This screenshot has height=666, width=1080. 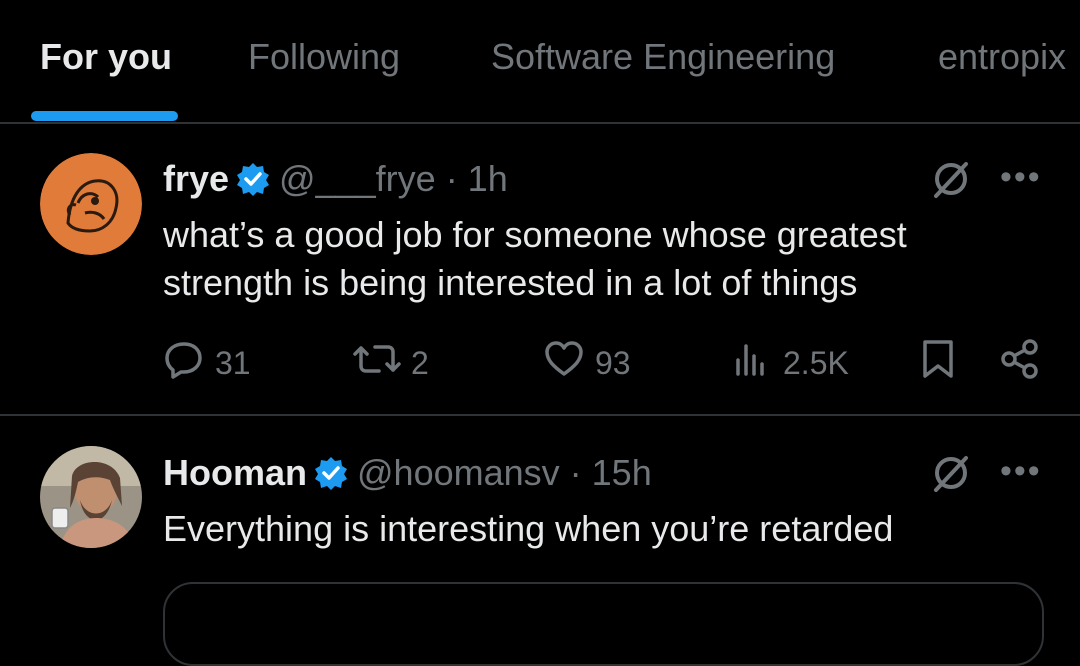 What do you see at coordinates (758, 363) in the screenshot?
I see `views-icon` at bounding box center [758, 363].